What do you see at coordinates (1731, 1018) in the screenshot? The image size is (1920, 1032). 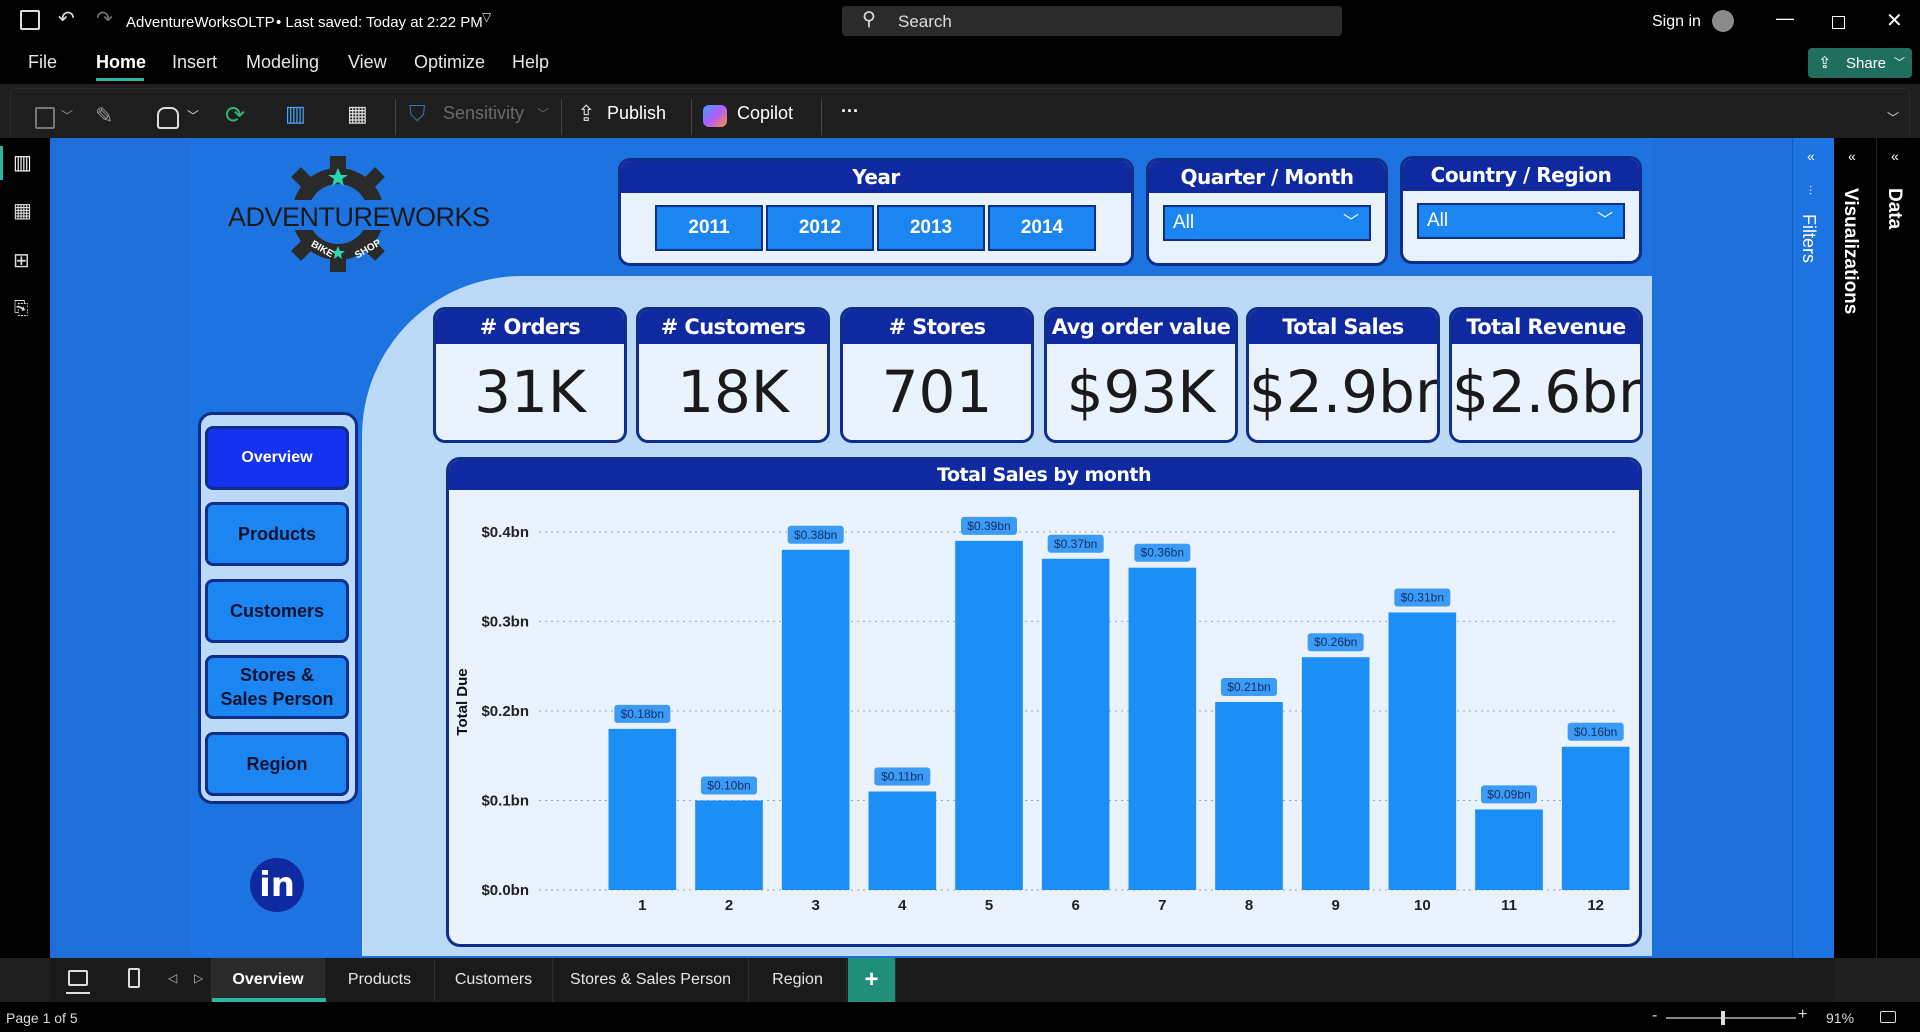 I see `zoom-slider` at bounding box center [1731, 1018].